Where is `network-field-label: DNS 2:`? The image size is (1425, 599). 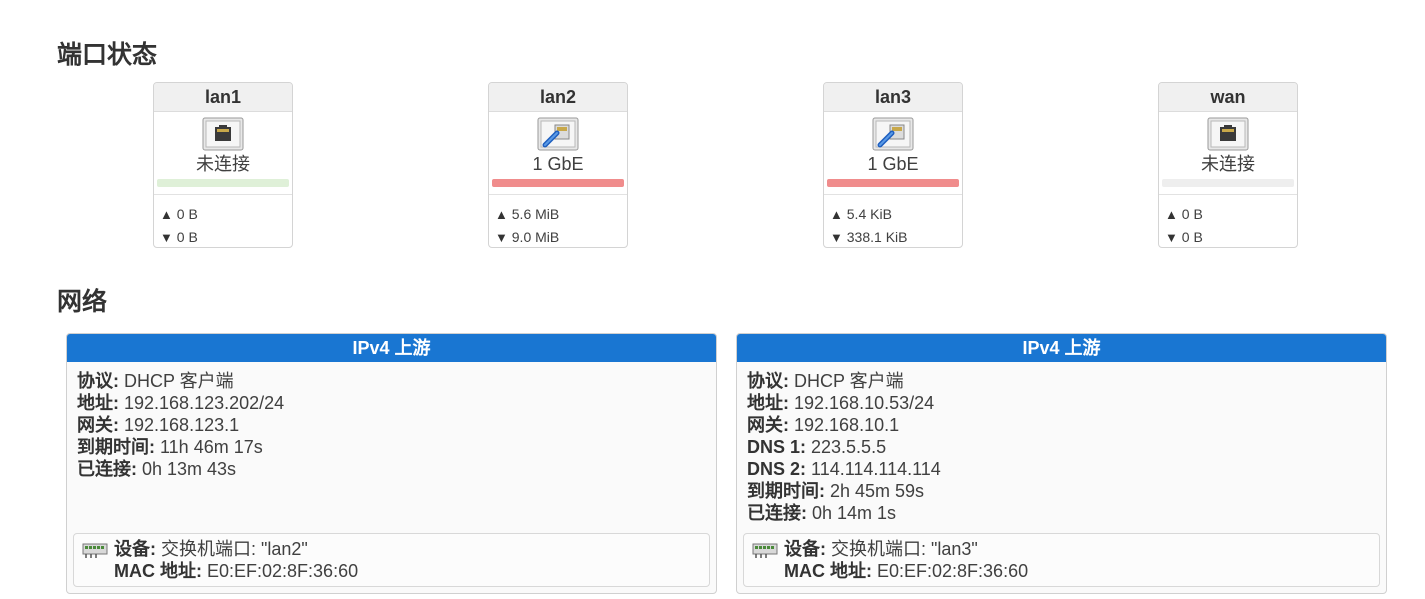 network-field-label: DNS 2: is located at coordinates (777, 469).